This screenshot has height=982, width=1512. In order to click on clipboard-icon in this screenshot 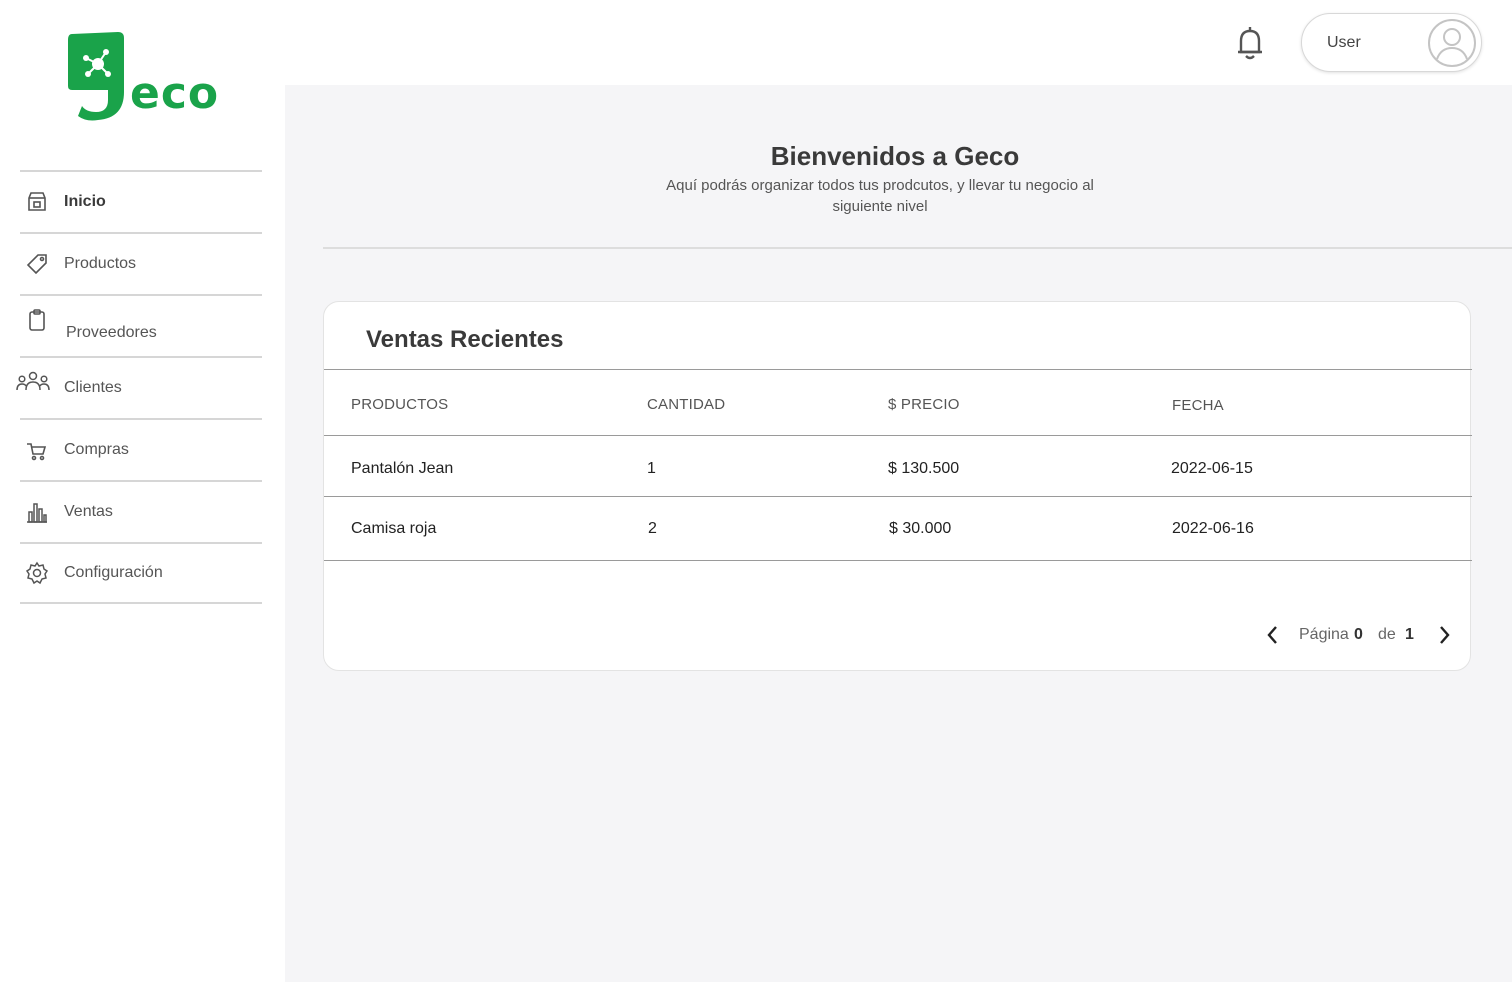, I will do `click(37, 320)`.